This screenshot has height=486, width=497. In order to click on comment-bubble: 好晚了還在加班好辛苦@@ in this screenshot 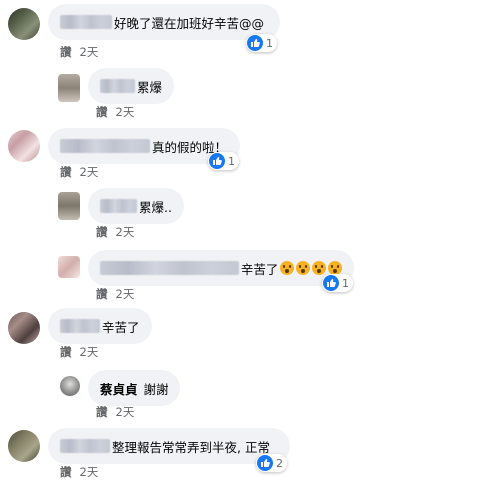, I will do `click(164, 22)`.